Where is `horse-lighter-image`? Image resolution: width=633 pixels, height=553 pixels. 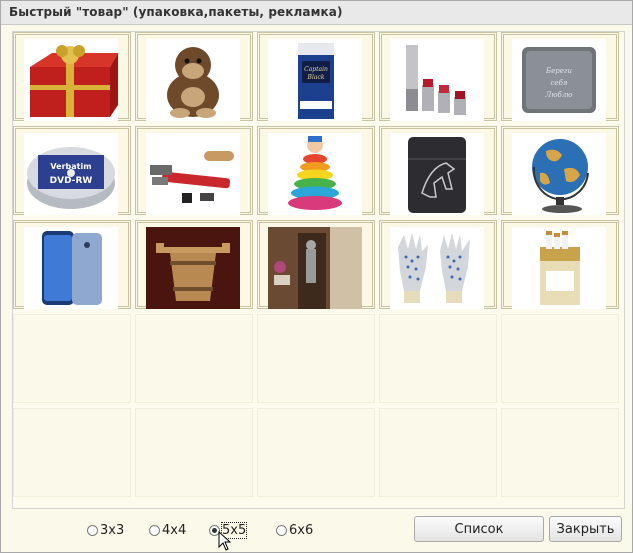 horse-lighter-image is located at coordinates (437, 174).